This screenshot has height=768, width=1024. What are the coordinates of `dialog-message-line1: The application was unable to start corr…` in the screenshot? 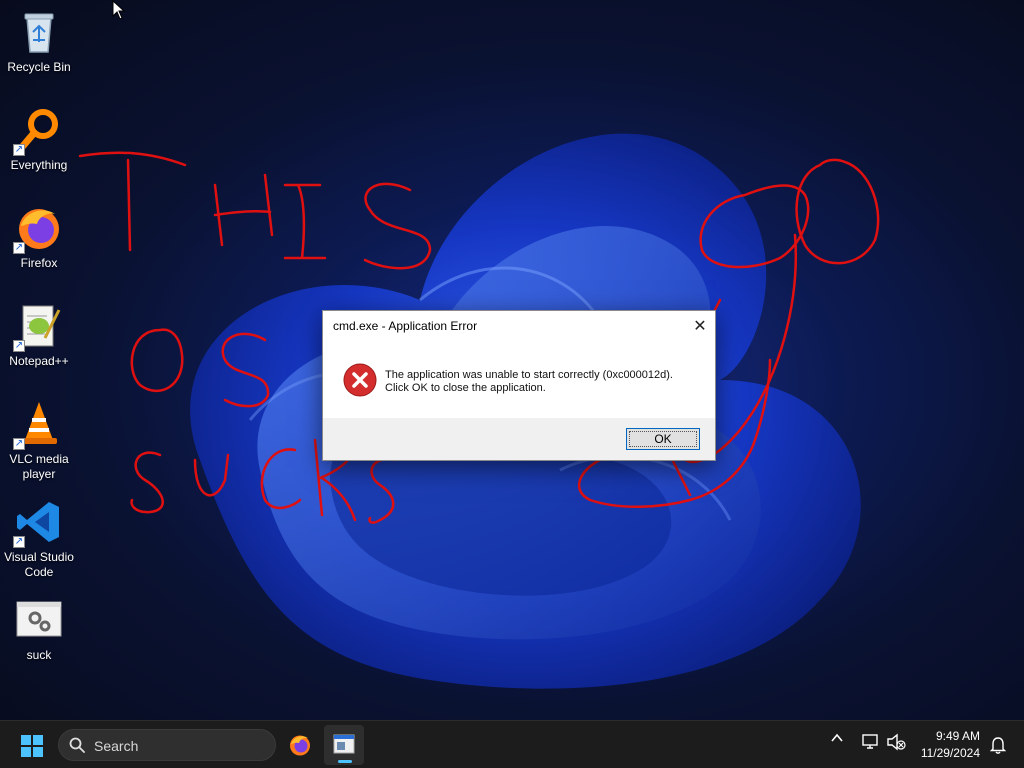 It's located at (529, 375).